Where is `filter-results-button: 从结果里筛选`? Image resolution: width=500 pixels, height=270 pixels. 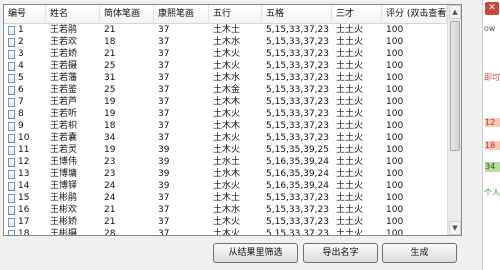
filter-results-button: 从结果里筛选 is located at coordinates (255, 253).